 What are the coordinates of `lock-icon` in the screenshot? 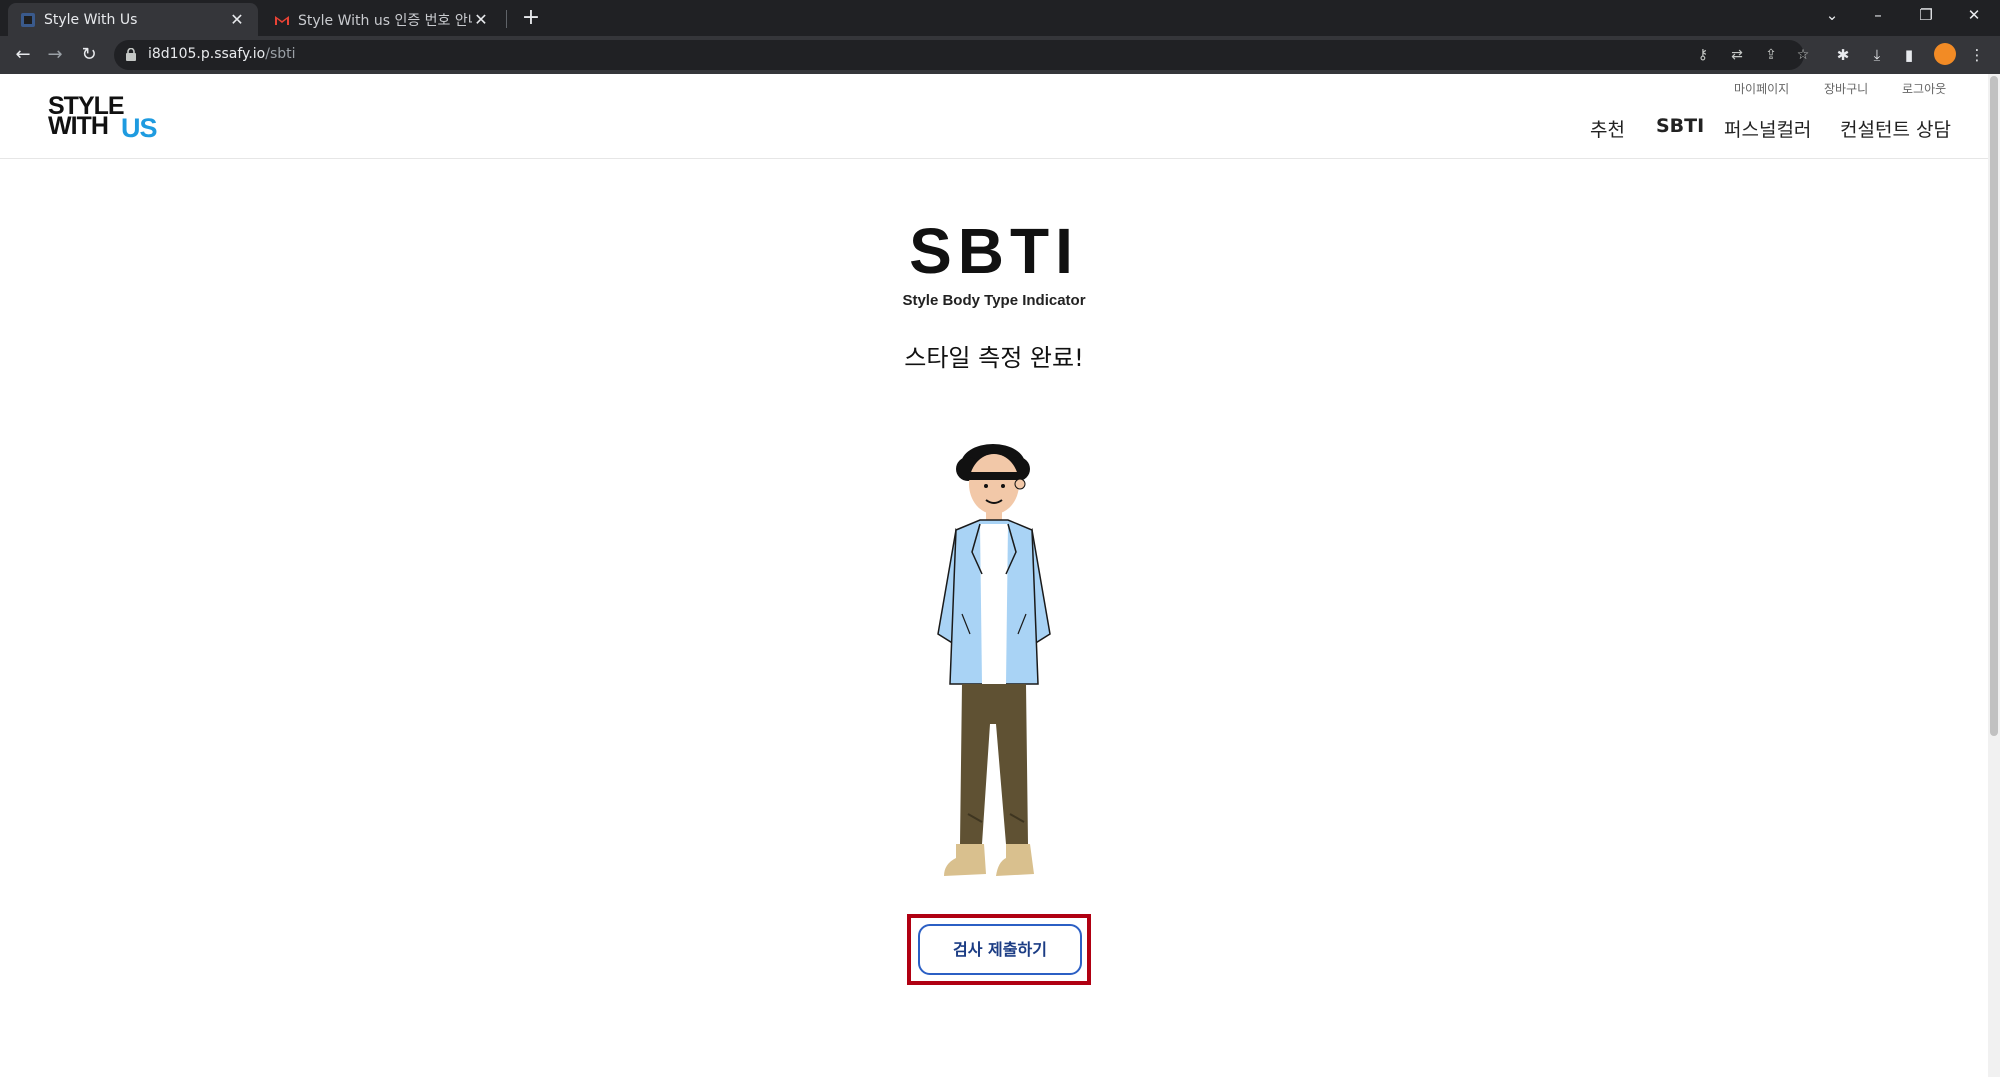 It's located at (131, 54).